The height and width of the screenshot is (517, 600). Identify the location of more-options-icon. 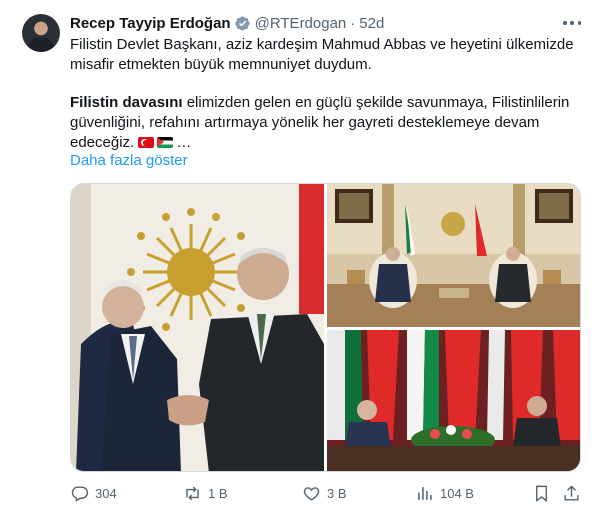
(572, 23).